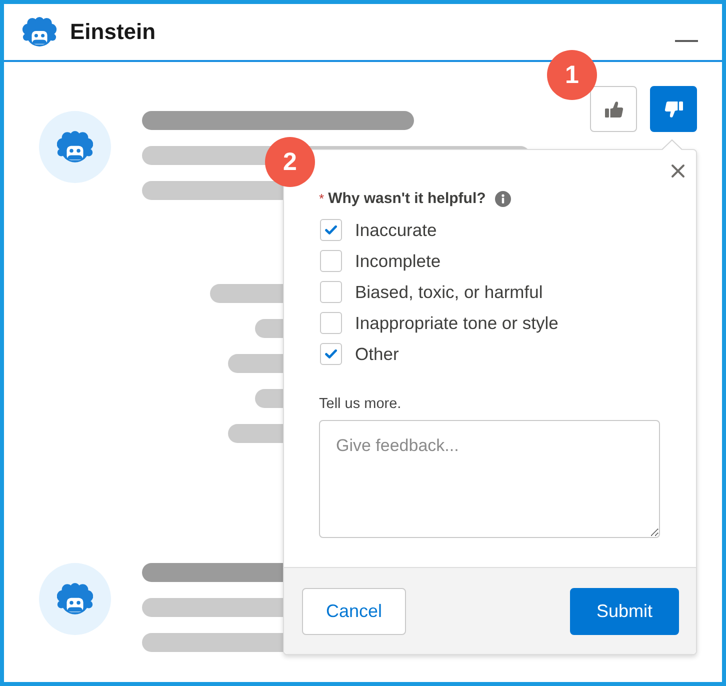  Describe the element at coordinates (624, 611) in the screenshot. I see `submit-button: Submit` at that location.